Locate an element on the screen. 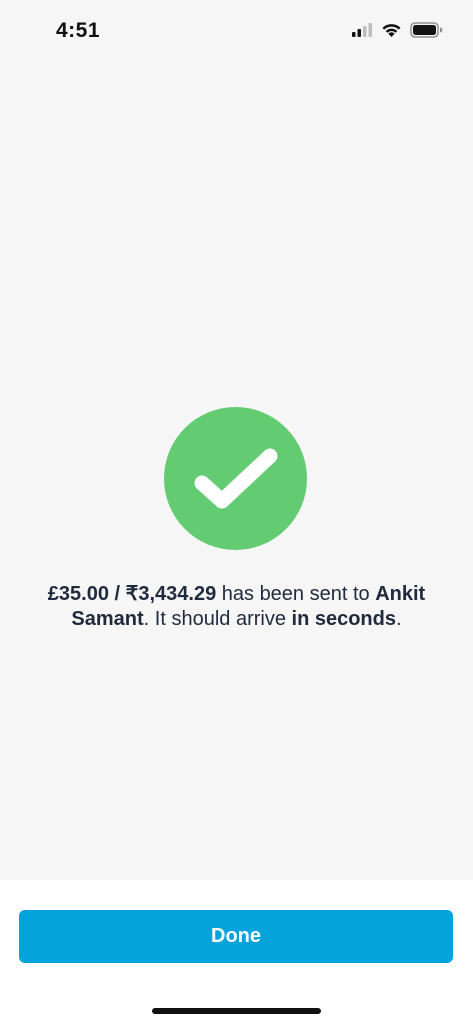 This screenshot has height=1024, width=473. transfer-amount: £35.00 / ₹3,434.29 is located at coordinates (132, 594).